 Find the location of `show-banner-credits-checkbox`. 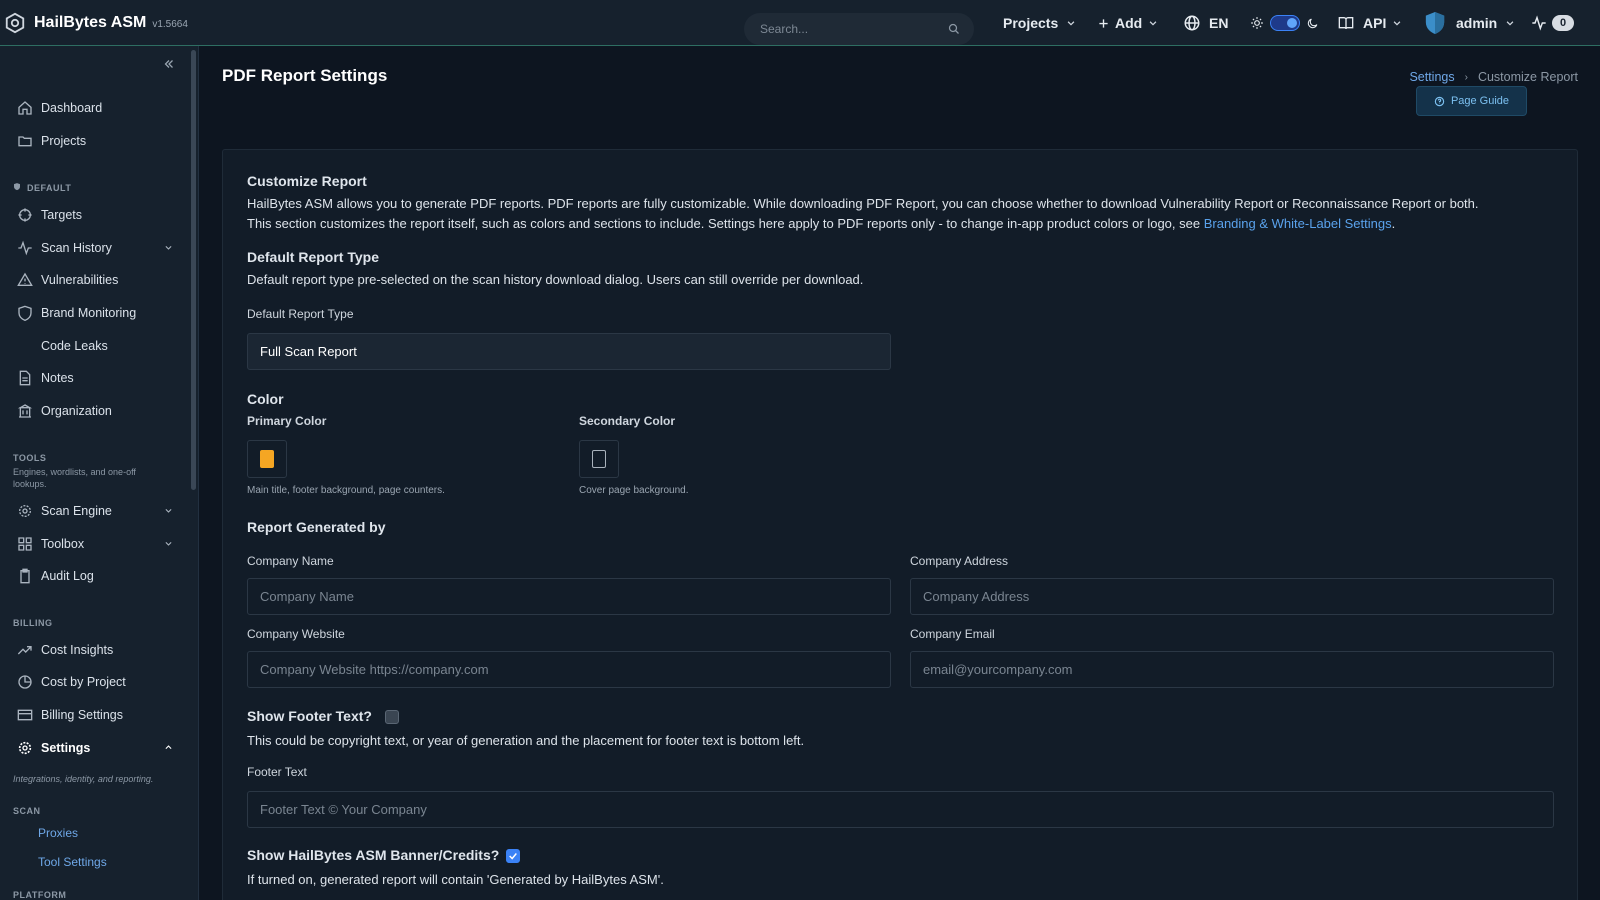

show-banner-credits-checkbox is located at coordinates (513, 856).